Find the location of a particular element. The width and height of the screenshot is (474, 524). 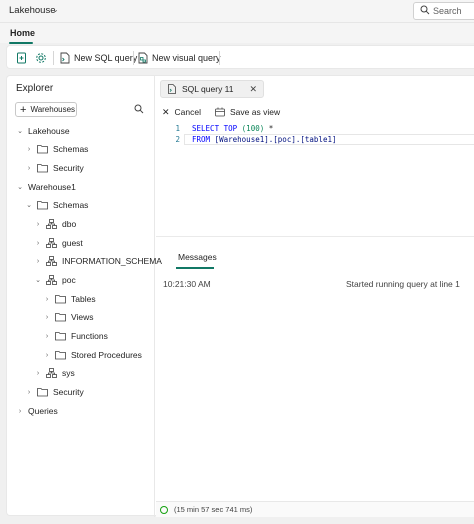

line-number: 2 is located at coordinates (177, 139).